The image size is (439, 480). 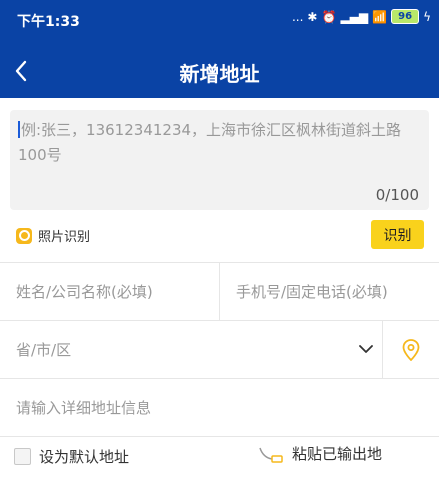 I want to click on clipboard-icon, so click(x=271, y=455).